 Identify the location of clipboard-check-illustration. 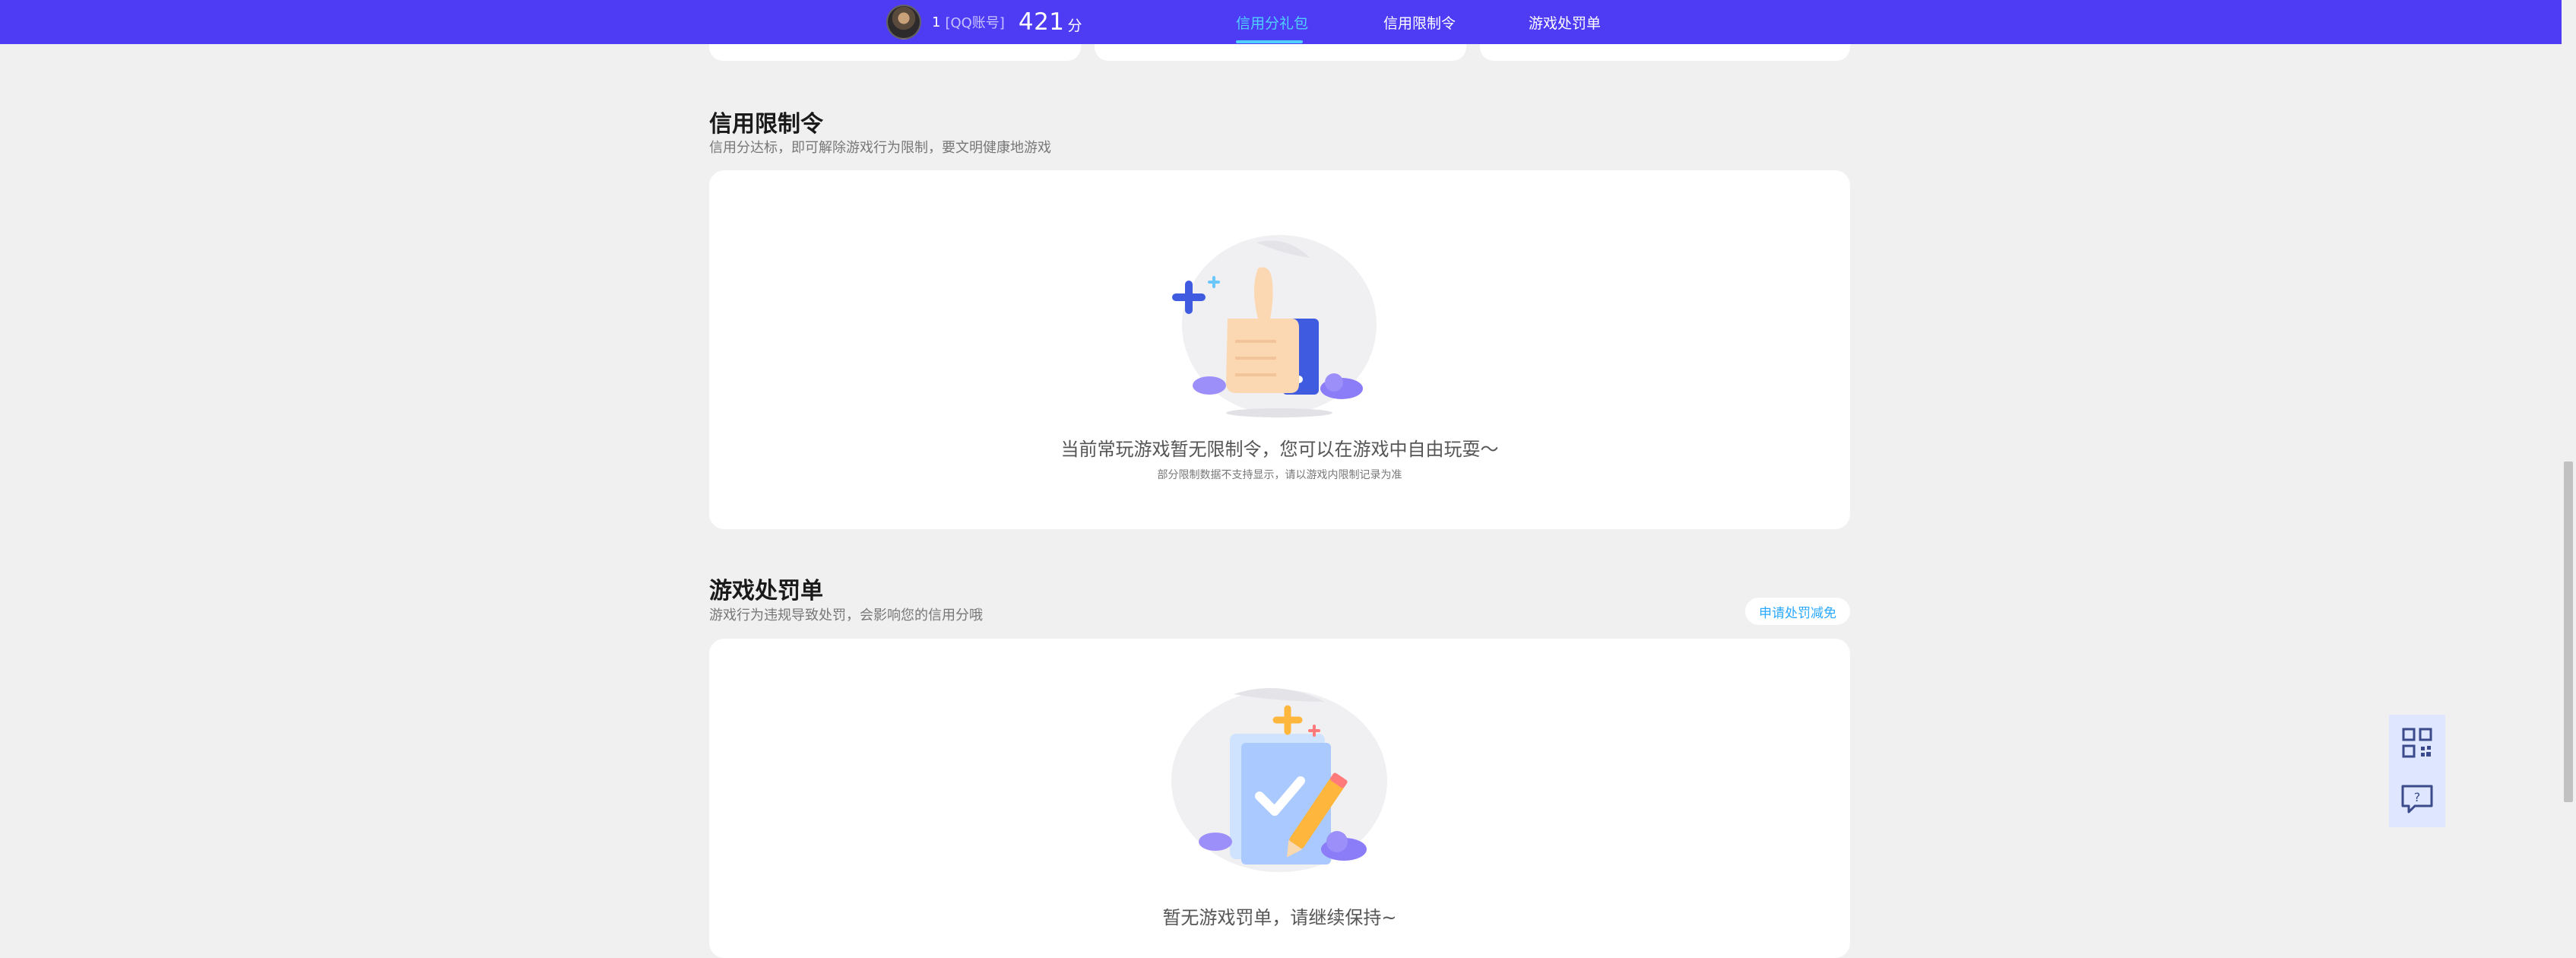
(1279, 780).